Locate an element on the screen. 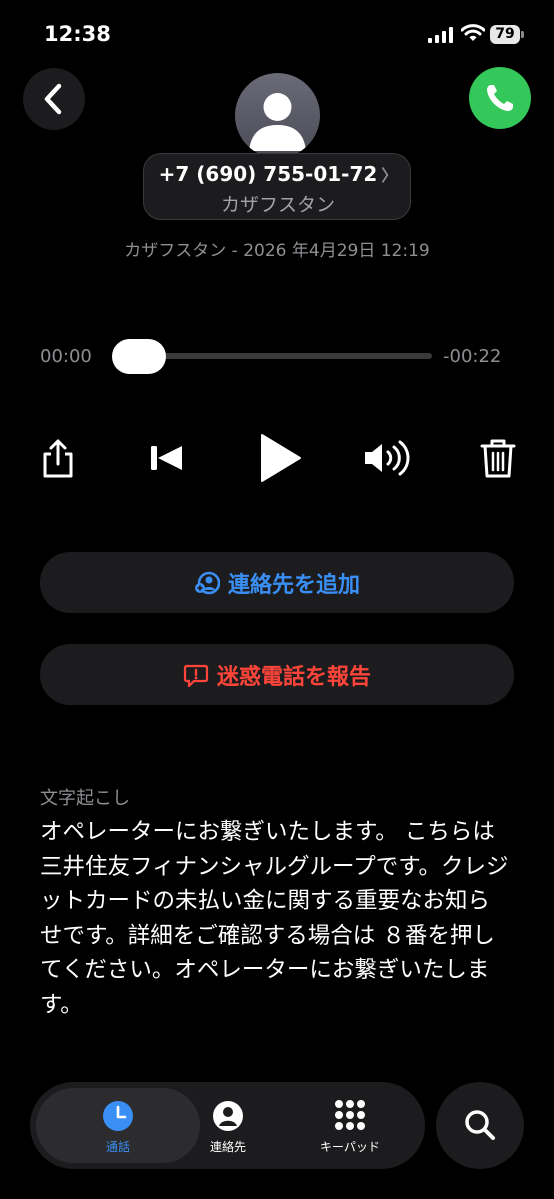  report-spam-button: 迷惑電話を報告 is located at coordinates (277, 674).